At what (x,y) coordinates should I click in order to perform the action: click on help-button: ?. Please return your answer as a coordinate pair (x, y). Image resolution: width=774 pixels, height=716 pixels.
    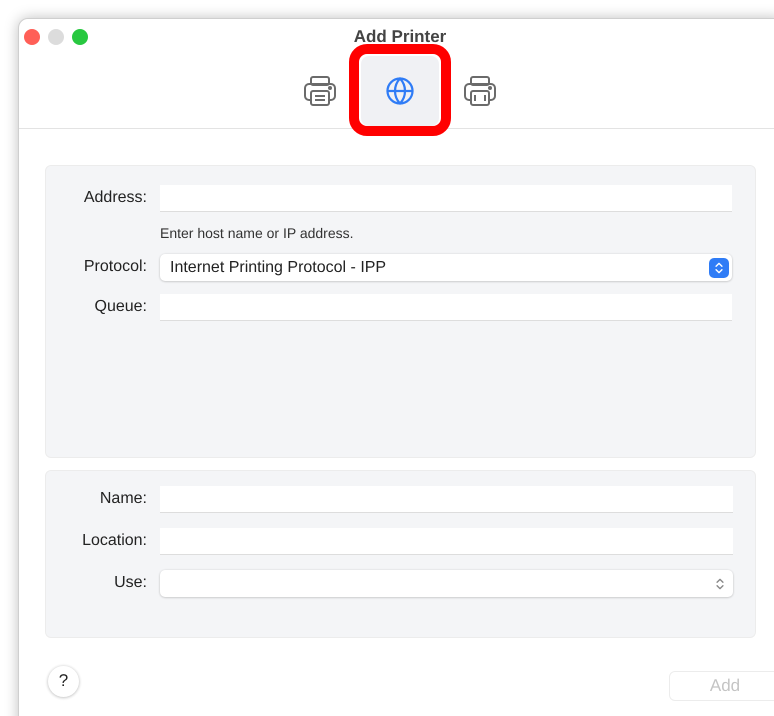
    Looking at the image, I should click on (63, 681).